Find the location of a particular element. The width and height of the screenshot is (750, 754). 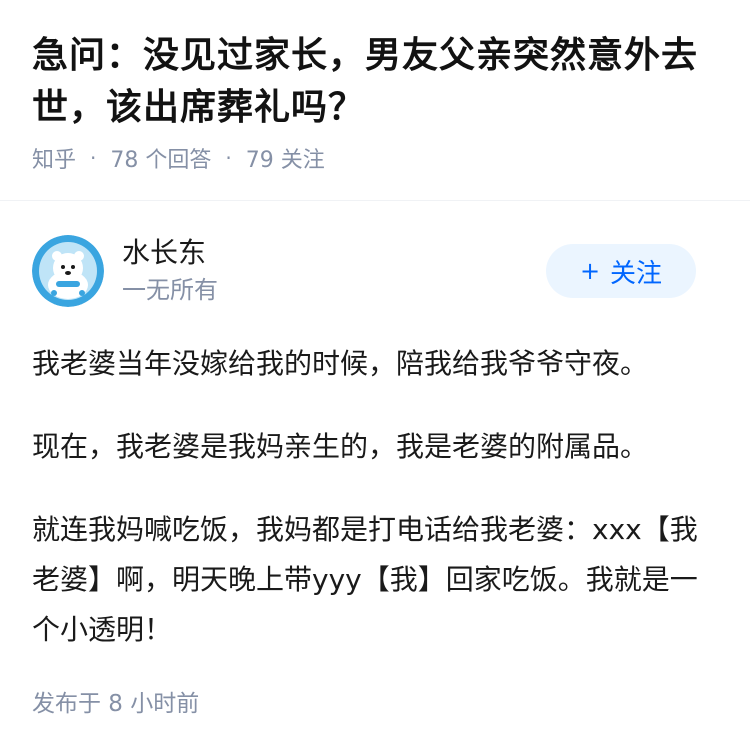

avatar-bear-icon is located at coordinates (68, 271).